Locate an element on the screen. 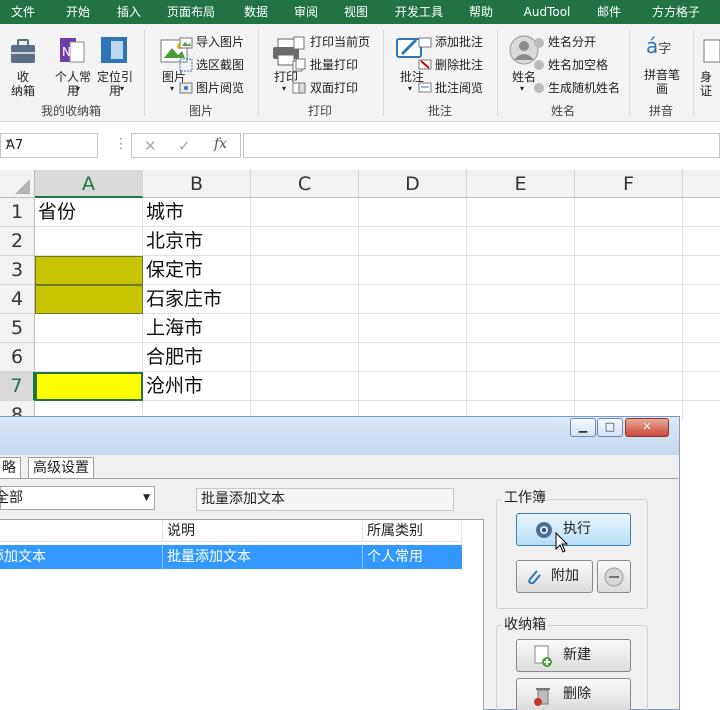 This screenshot has height=710, width=720. column-header-g is located at coordinates (701, 184).